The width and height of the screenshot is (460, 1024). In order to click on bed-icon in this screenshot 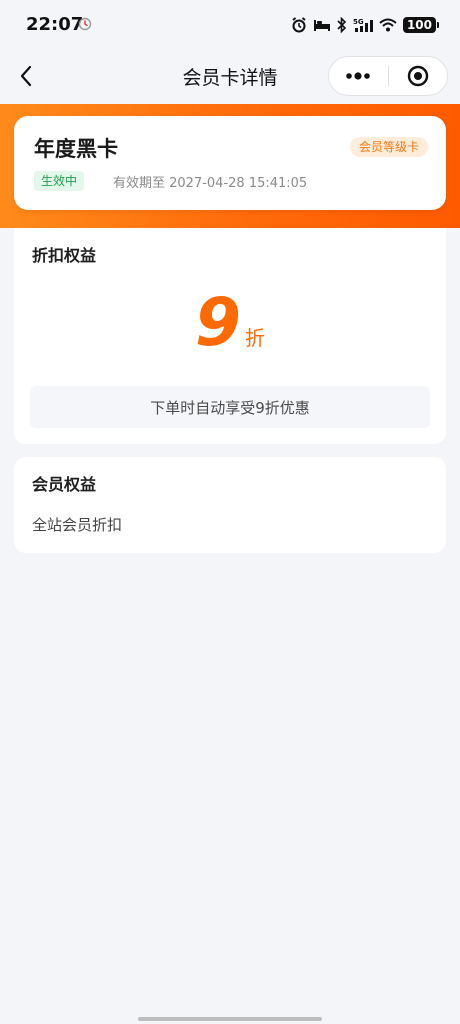, I will do `click(321, 25)`.